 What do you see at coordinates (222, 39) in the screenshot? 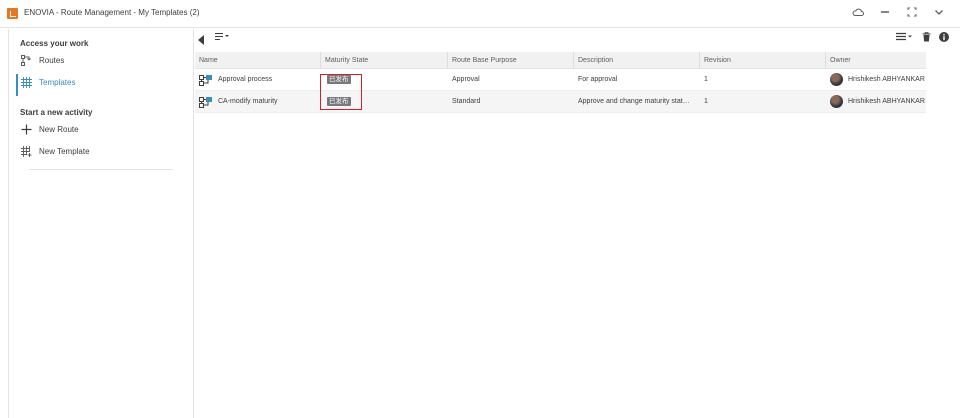
I see `sort-options-icon` at bounding box center [222, 39].